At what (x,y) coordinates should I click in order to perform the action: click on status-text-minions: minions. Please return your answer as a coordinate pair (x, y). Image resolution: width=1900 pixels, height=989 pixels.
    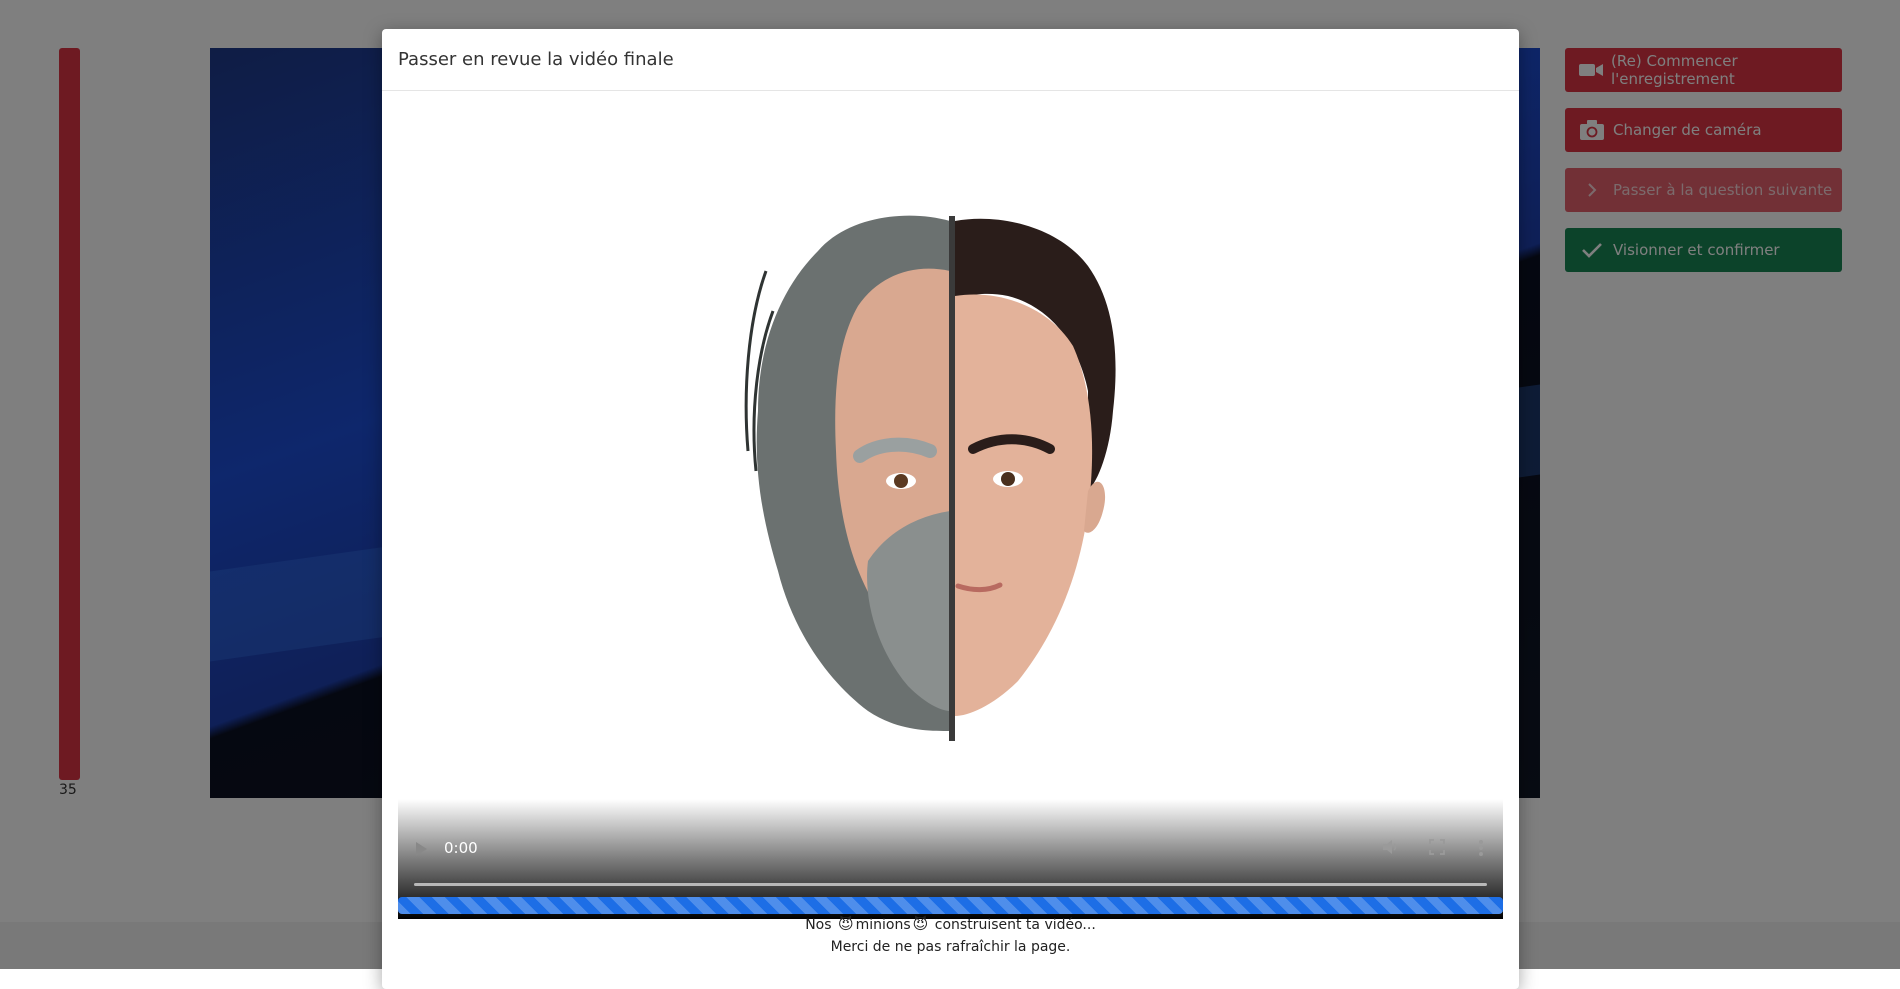
    Looking at the image, I should click on (883, 925).